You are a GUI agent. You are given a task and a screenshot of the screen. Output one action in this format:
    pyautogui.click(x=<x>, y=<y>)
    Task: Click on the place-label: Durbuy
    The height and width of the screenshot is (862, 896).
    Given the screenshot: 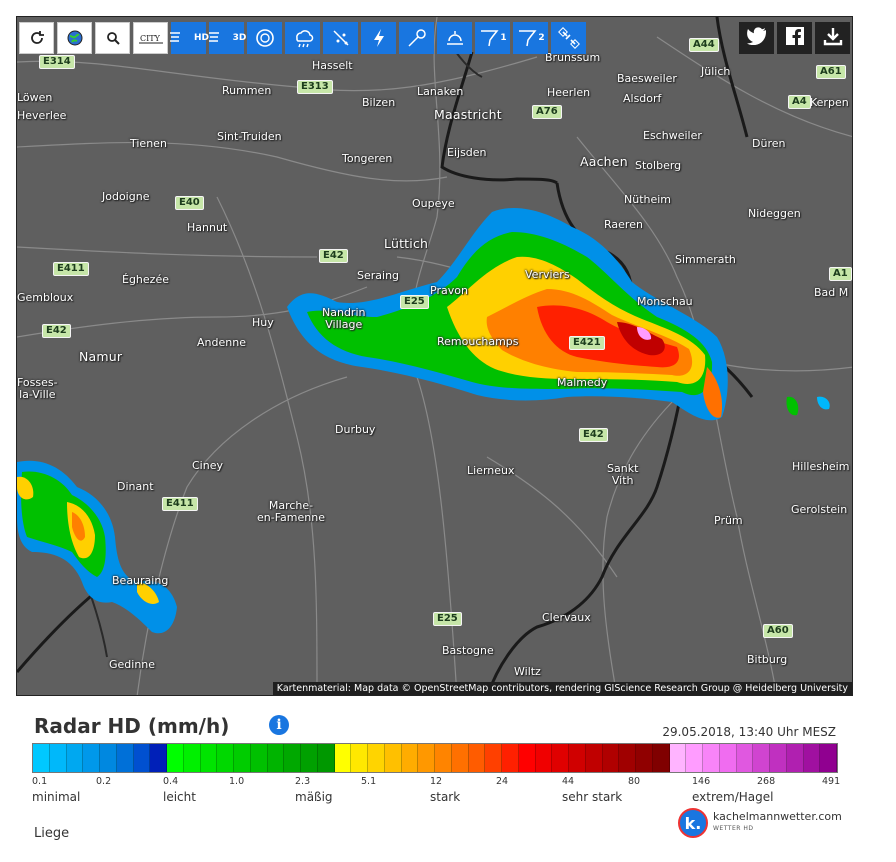 What is the action you would take?
    pyautogui.click(x=355, y=429)
    